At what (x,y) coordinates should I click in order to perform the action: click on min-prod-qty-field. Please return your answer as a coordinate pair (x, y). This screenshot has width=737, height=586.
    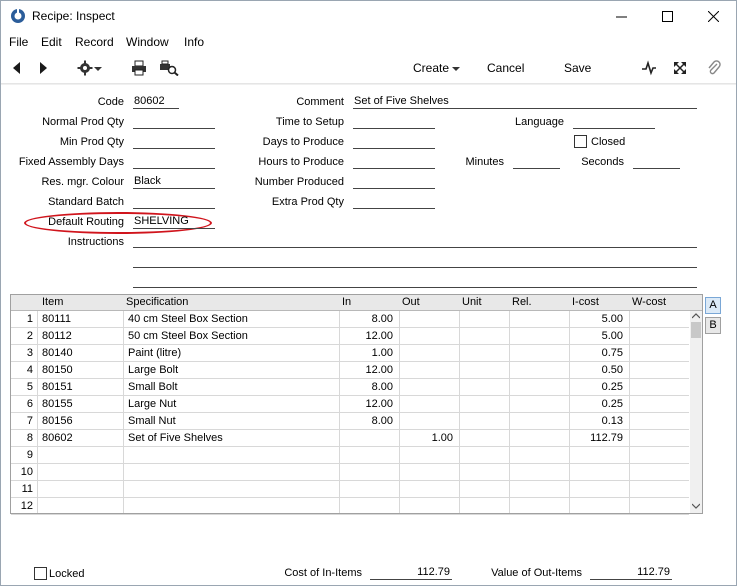
    Looking at the image, I should click on (174, 142).